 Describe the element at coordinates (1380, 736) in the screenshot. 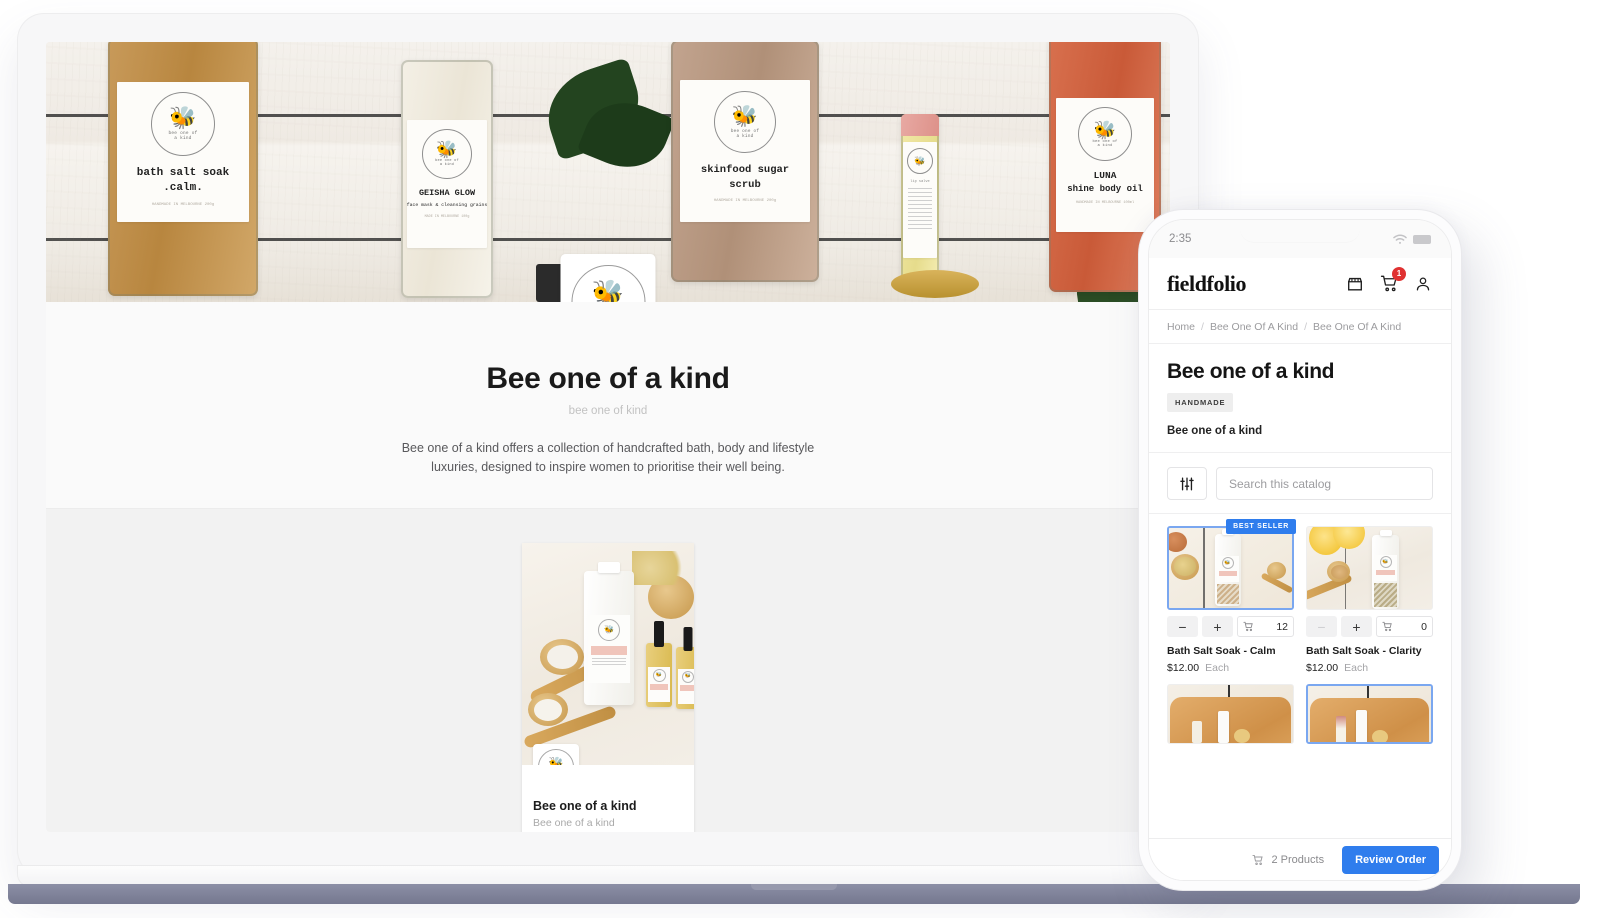

I see `product-tin` at that location.